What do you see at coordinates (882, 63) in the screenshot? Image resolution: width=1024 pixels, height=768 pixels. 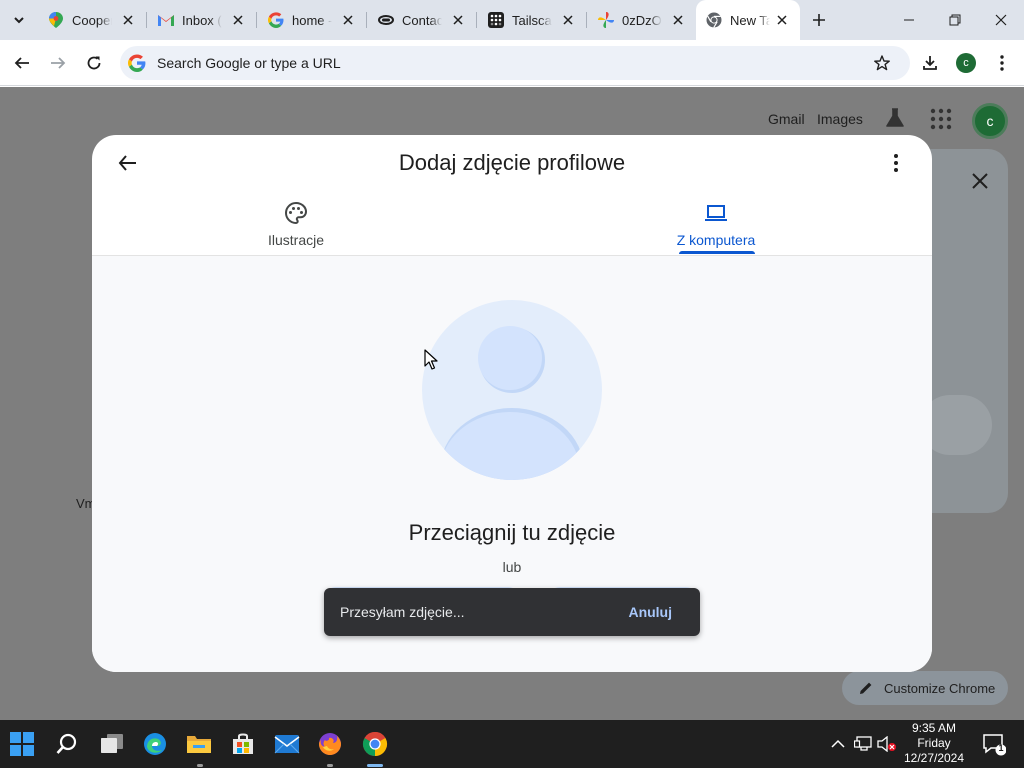 I see `bookmark-star-icon` at bounding box center [882, 63].